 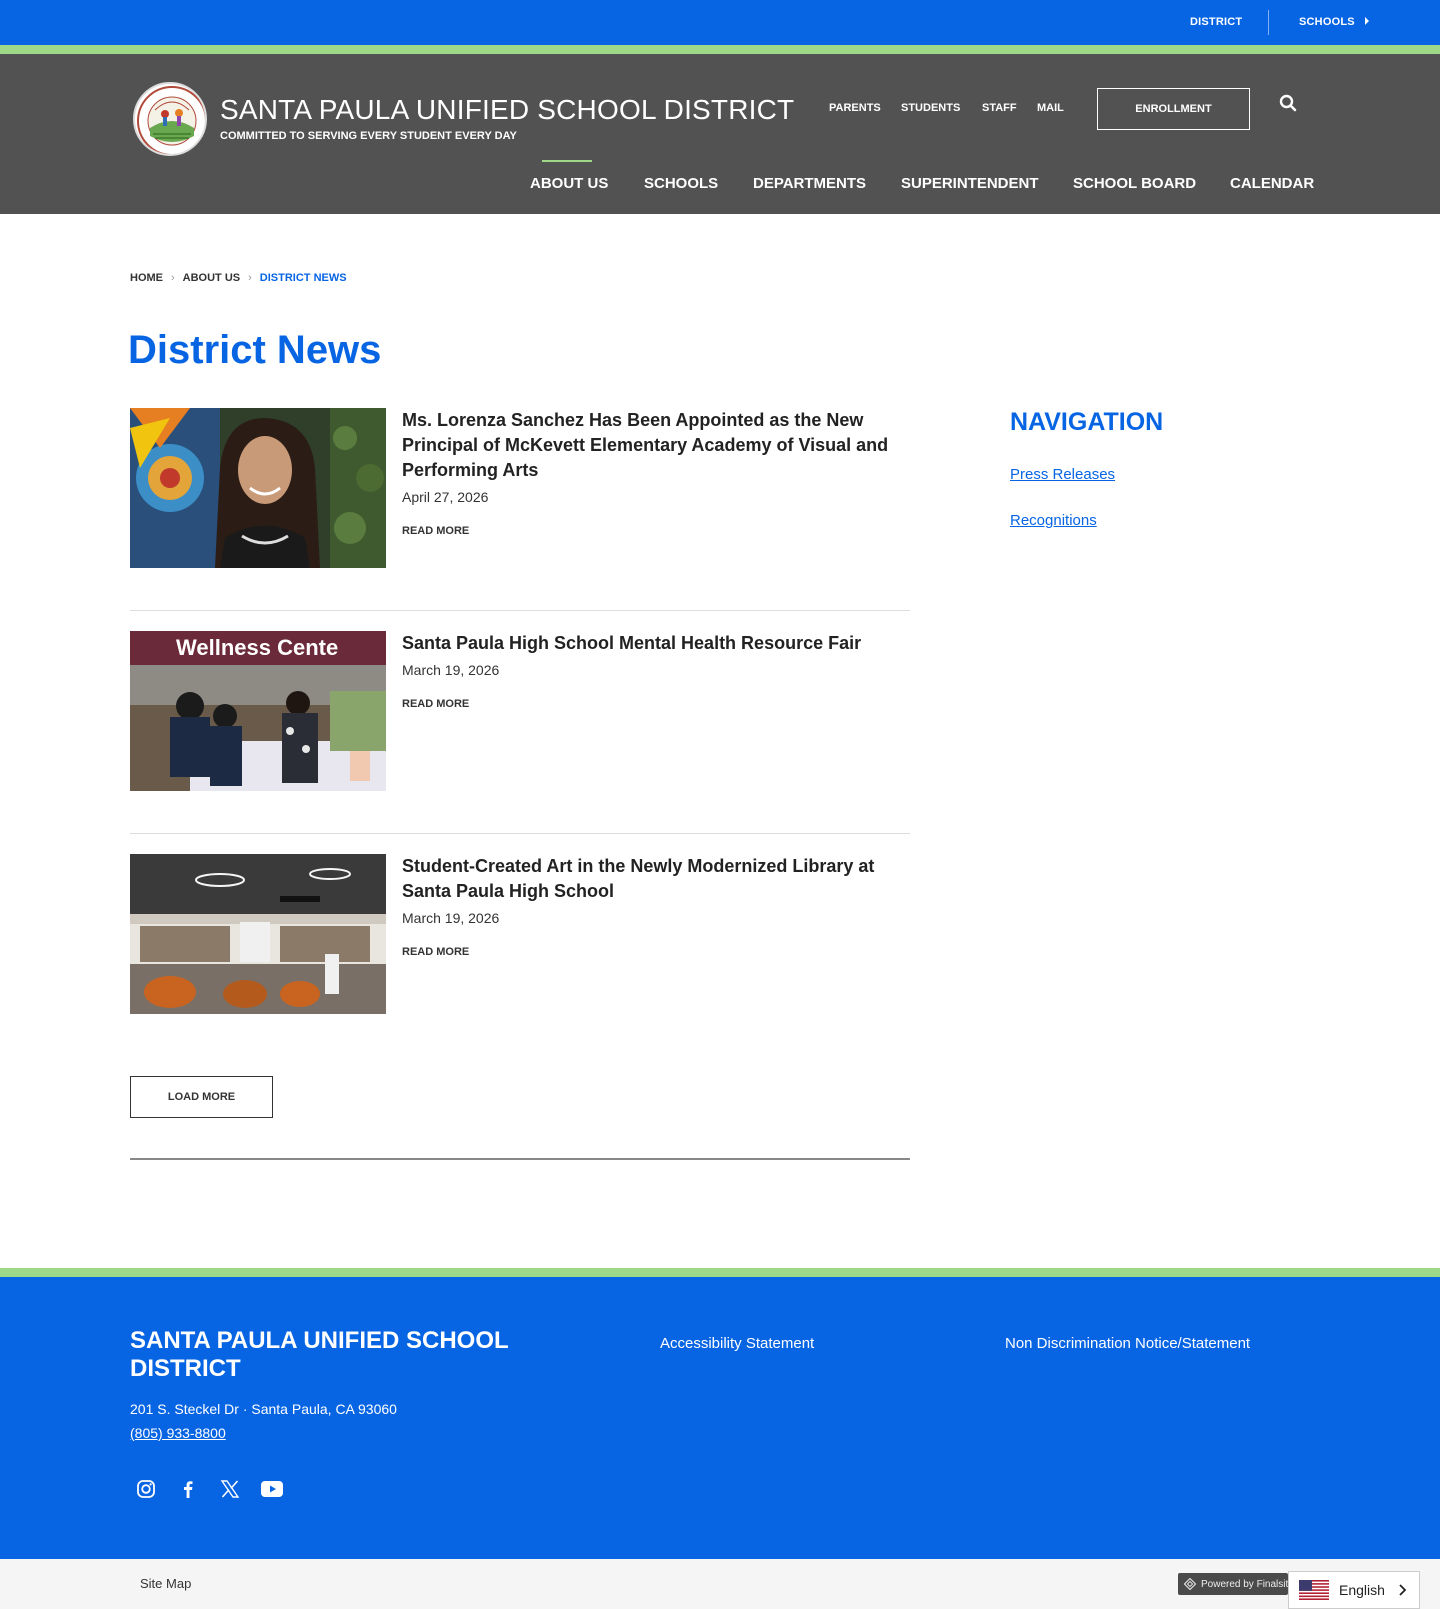 I want to click on search-icon, so click(x=1288, y=103).